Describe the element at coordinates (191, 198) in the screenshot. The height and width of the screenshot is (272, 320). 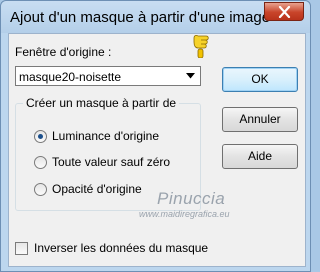
I see `watermark-name: Pinuccia` at that location.